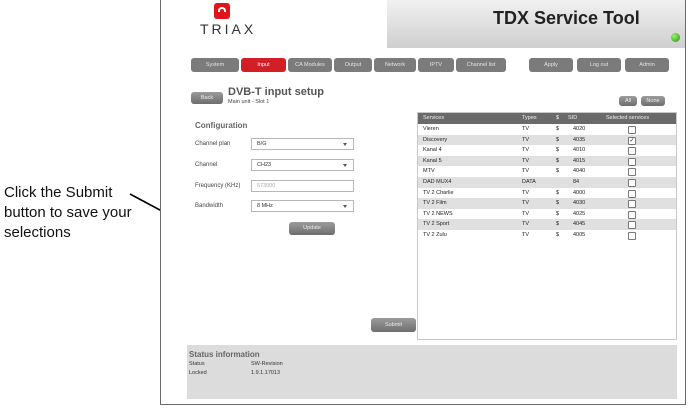 This screenshot has width=692, height=409. Describe the element at coordinates (547, 161) in the screenshot. I see `table-row: Kanal 5 TV $4015` at that location.